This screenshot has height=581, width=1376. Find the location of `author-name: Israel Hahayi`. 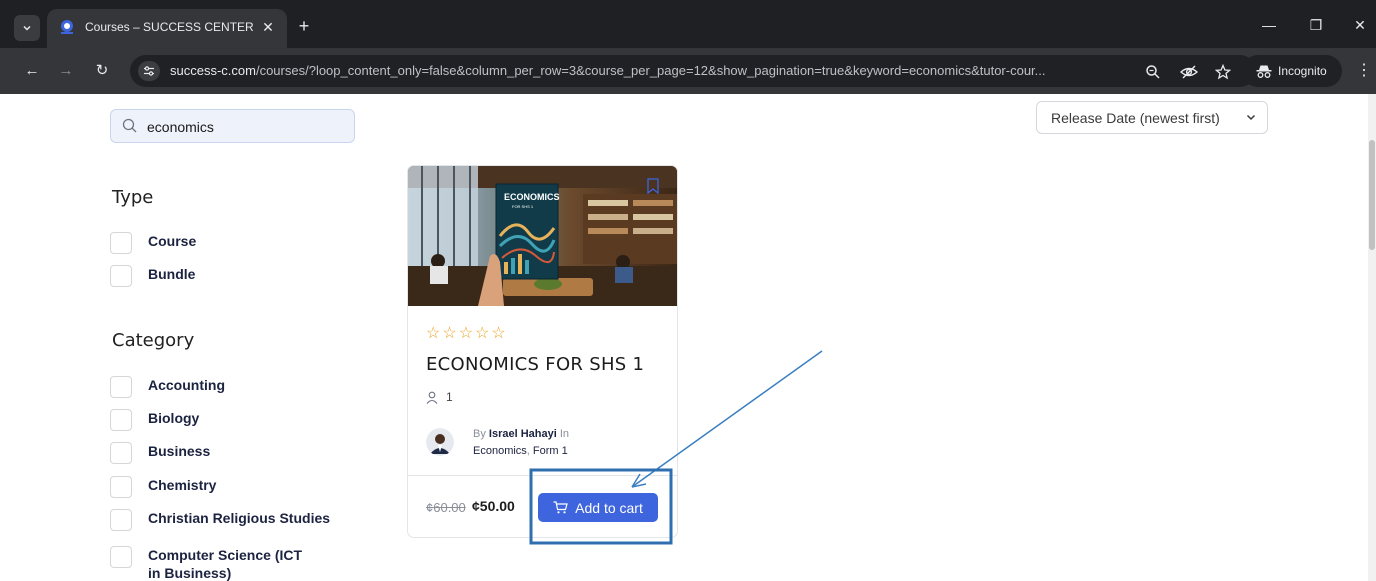

author-name: Israel Hahayi is located at coordinates (523, 434).